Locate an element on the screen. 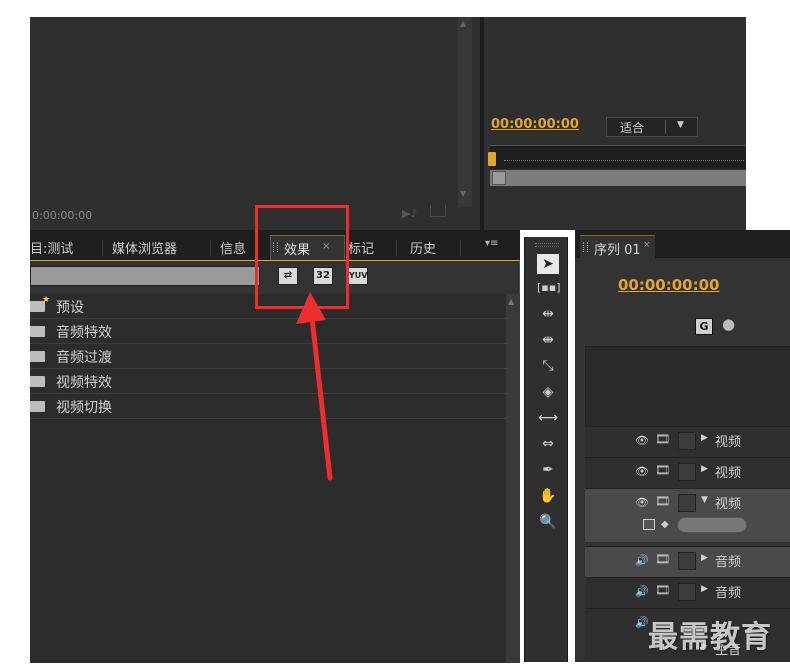 This screenshot has height=672, width=790. source-timecode: 0:00:00:00 is located at coordinates (62, 215).